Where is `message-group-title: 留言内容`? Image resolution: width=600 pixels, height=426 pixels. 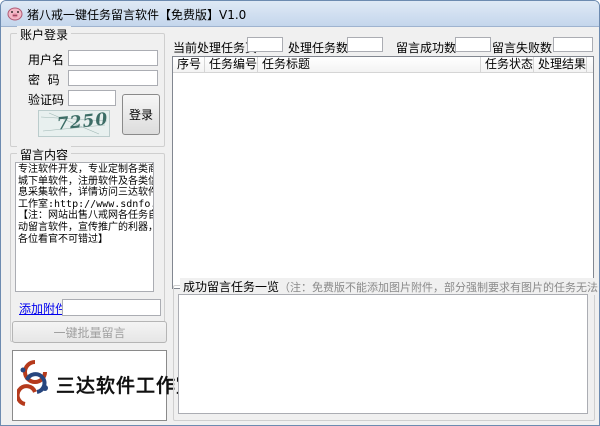
message-group-title: 留言内容 is located at coordinates (44, 154).